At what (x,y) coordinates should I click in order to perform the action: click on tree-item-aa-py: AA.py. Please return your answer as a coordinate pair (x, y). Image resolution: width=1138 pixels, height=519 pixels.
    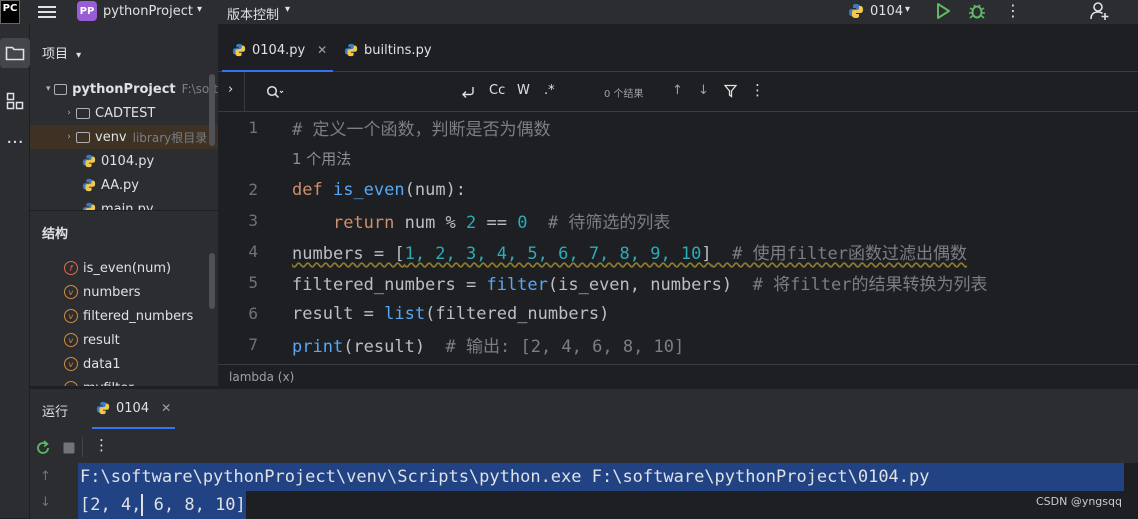
    Looking at the image, I should click on (124, 185).